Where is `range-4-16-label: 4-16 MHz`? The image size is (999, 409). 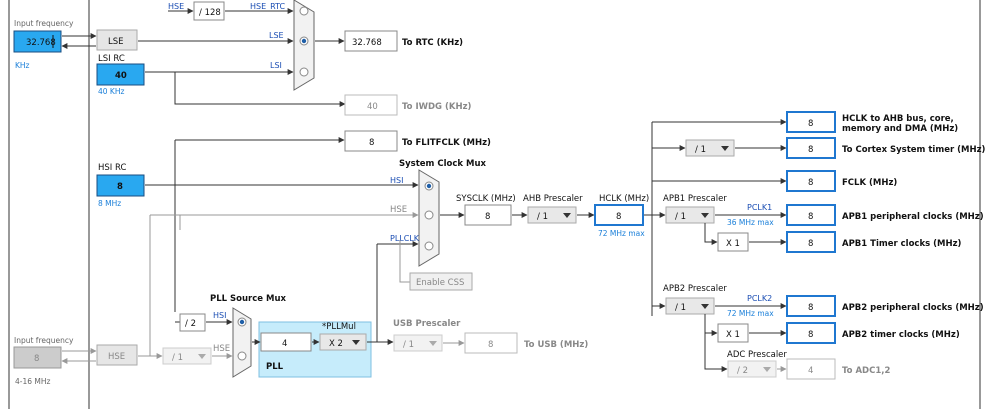 range-4-16-label: 4-16 MHz is located at coordinates (33, 381).